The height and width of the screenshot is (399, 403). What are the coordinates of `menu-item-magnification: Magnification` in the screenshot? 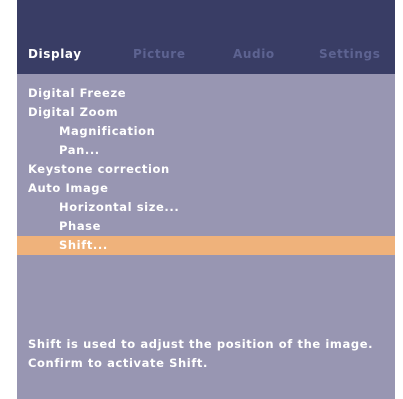 It's located at (206, 131).